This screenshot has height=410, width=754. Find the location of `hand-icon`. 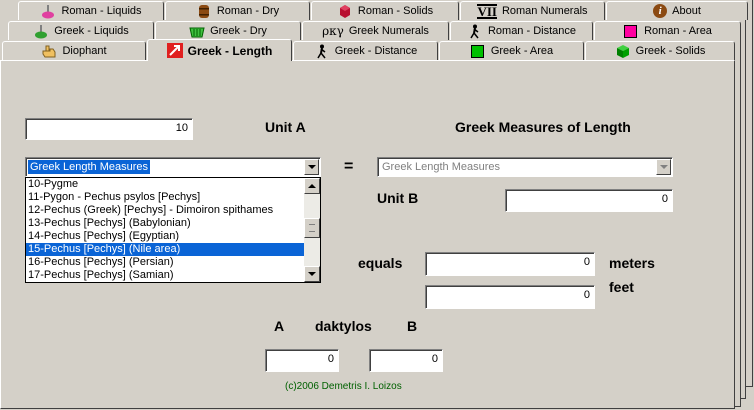

hand-icon is located at coordinates (49, 51).